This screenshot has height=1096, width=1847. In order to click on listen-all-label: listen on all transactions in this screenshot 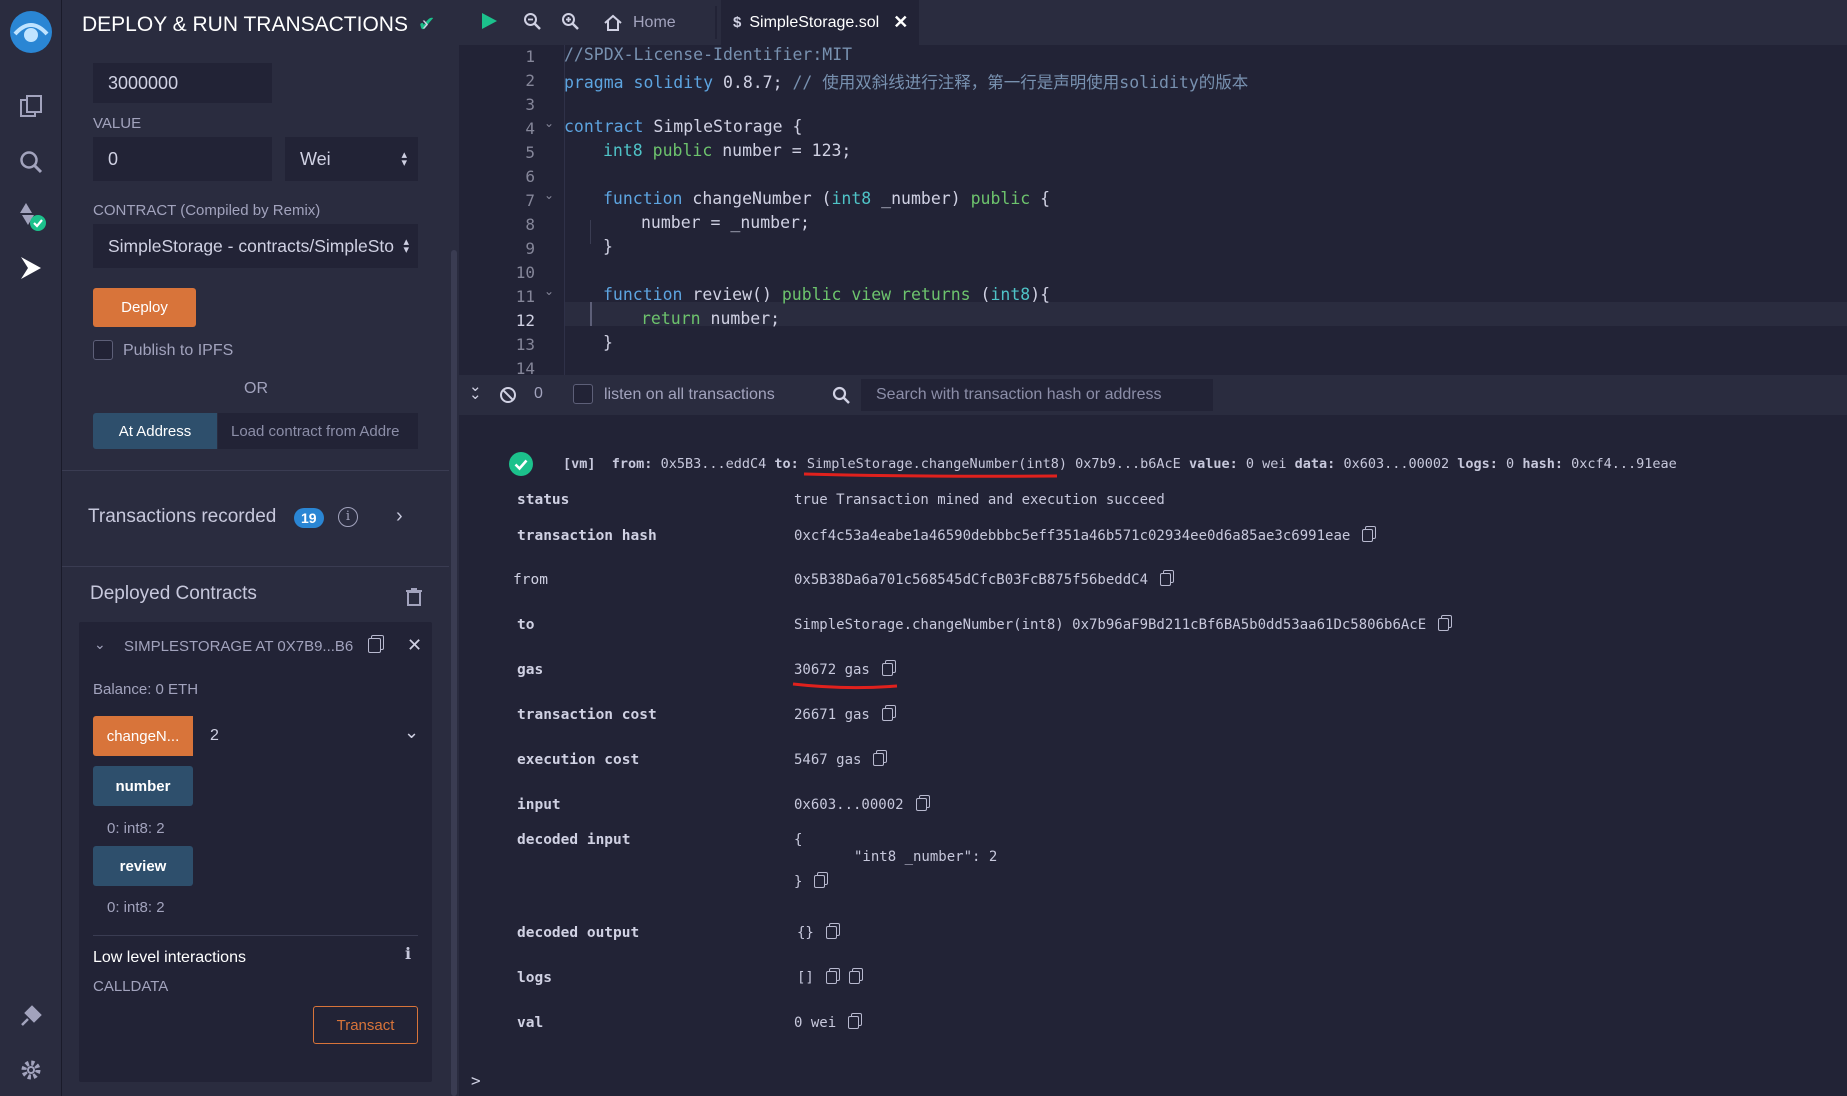, I will do `click(689, 394)`.